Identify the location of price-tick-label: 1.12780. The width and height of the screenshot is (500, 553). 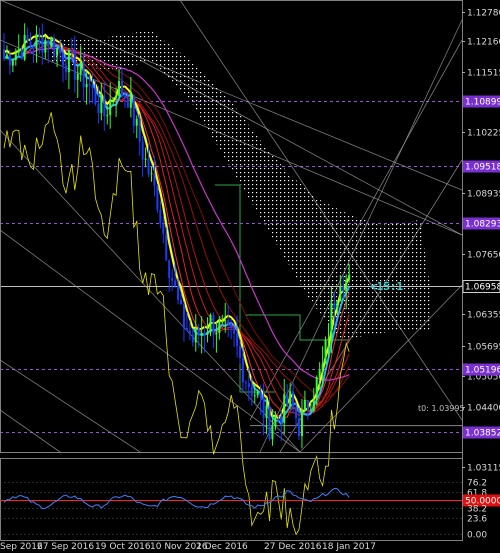
(483, 14).